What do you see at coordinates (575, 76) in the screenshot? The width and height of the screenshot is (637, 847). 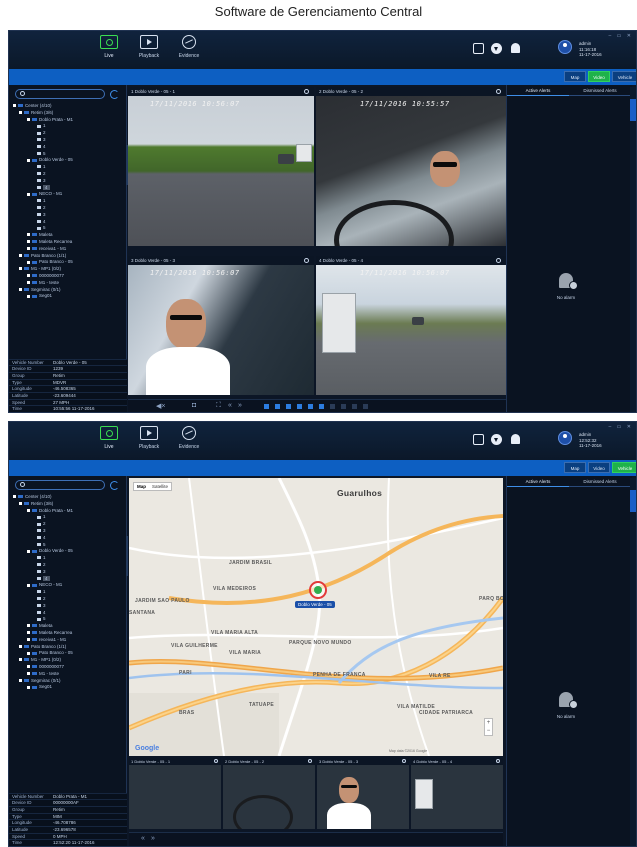 I see `toggle-map: Map` at bounding box center [575, 76].